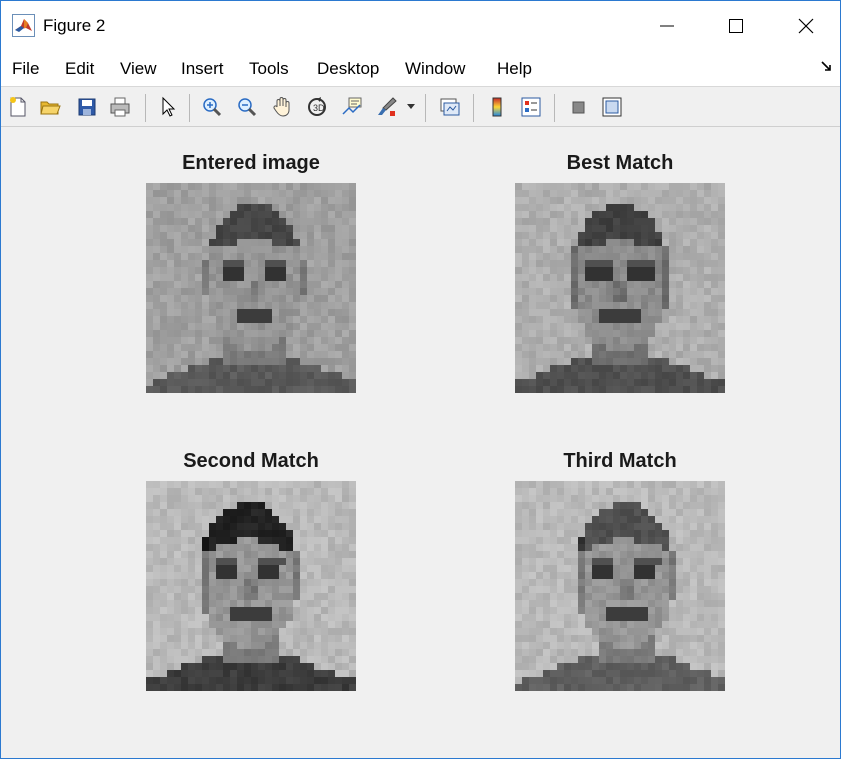 The image size is (841, 759). I want to click on dock-arrow-icon, so click(827, 67).